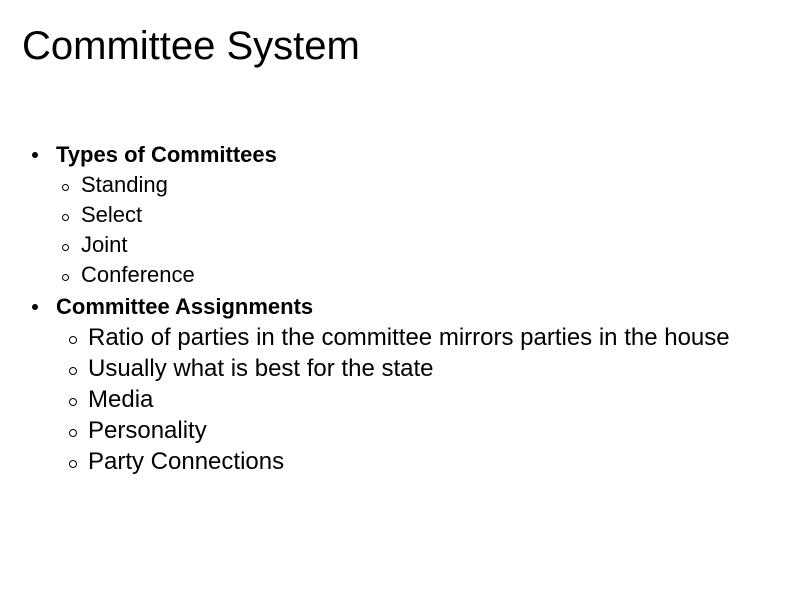 This screenshot has height=600, width=800. Describe the element at coordinates (147, 430) in the screenshot. I see `list-item-label: Personality` at that location.